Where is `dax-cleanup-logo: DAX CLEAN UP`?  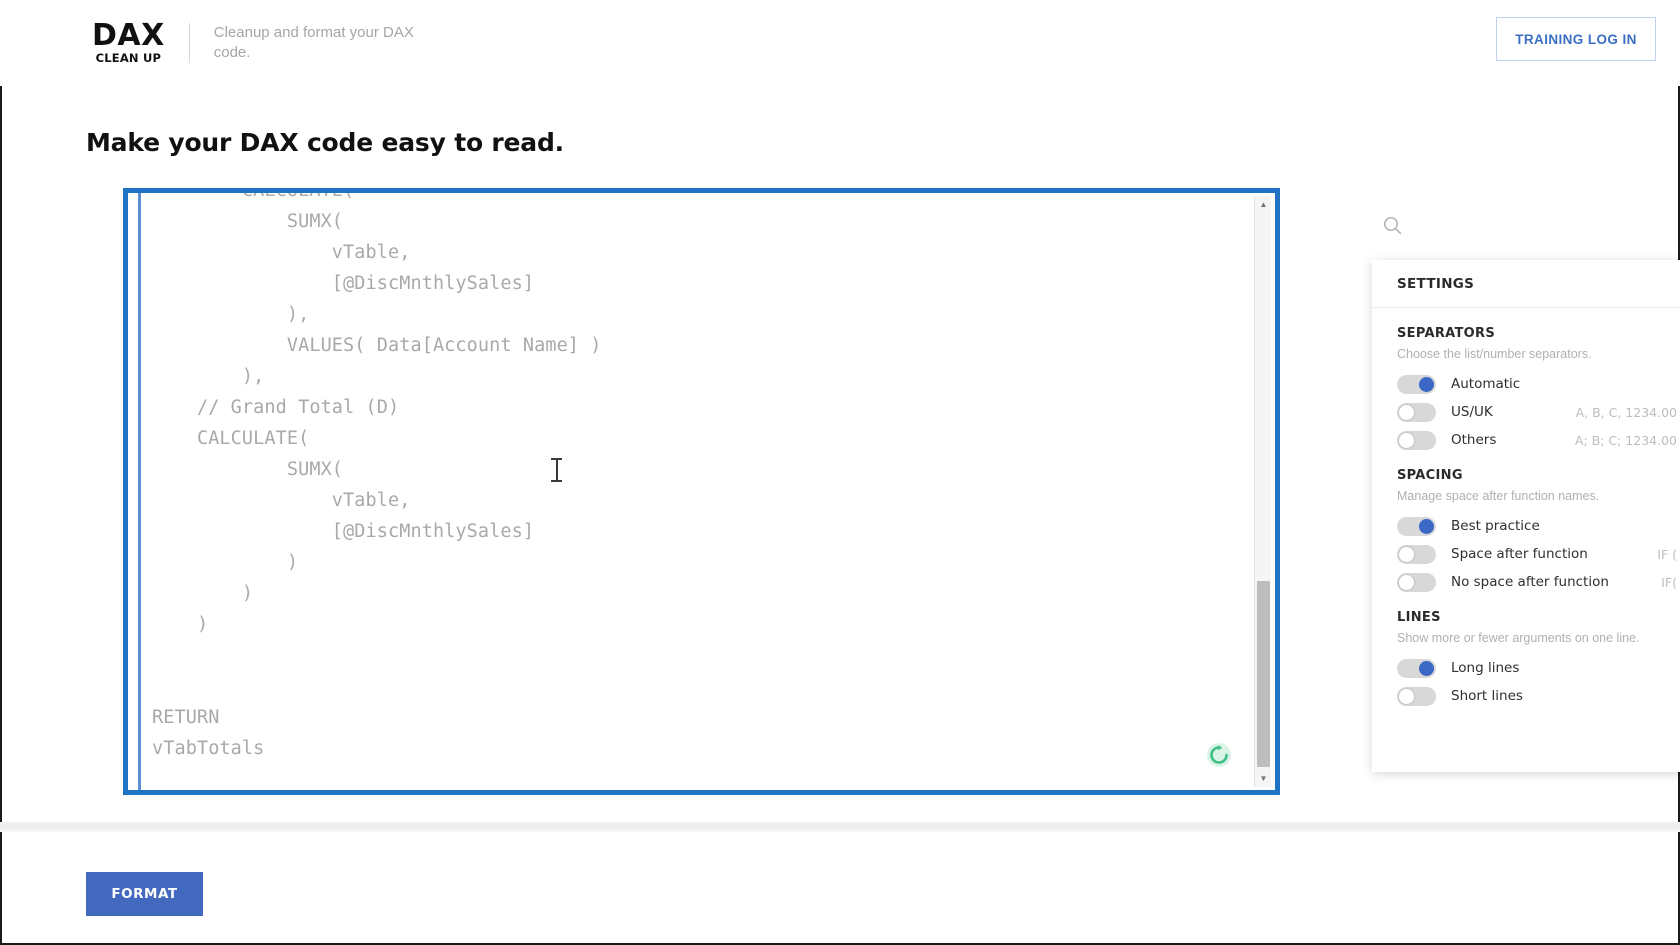 dax-cleanup-logo: DAX CLEAN UP is located at coordinates (128, 43).